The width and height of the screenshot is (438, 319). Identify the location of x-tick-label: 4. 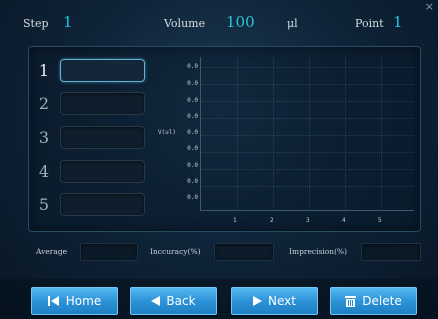
(344, 220).